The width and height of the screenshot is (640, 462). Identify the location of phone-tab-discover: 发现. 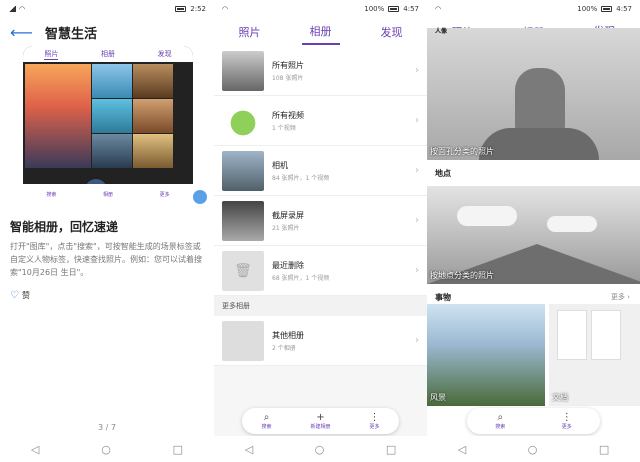
(164, 54).